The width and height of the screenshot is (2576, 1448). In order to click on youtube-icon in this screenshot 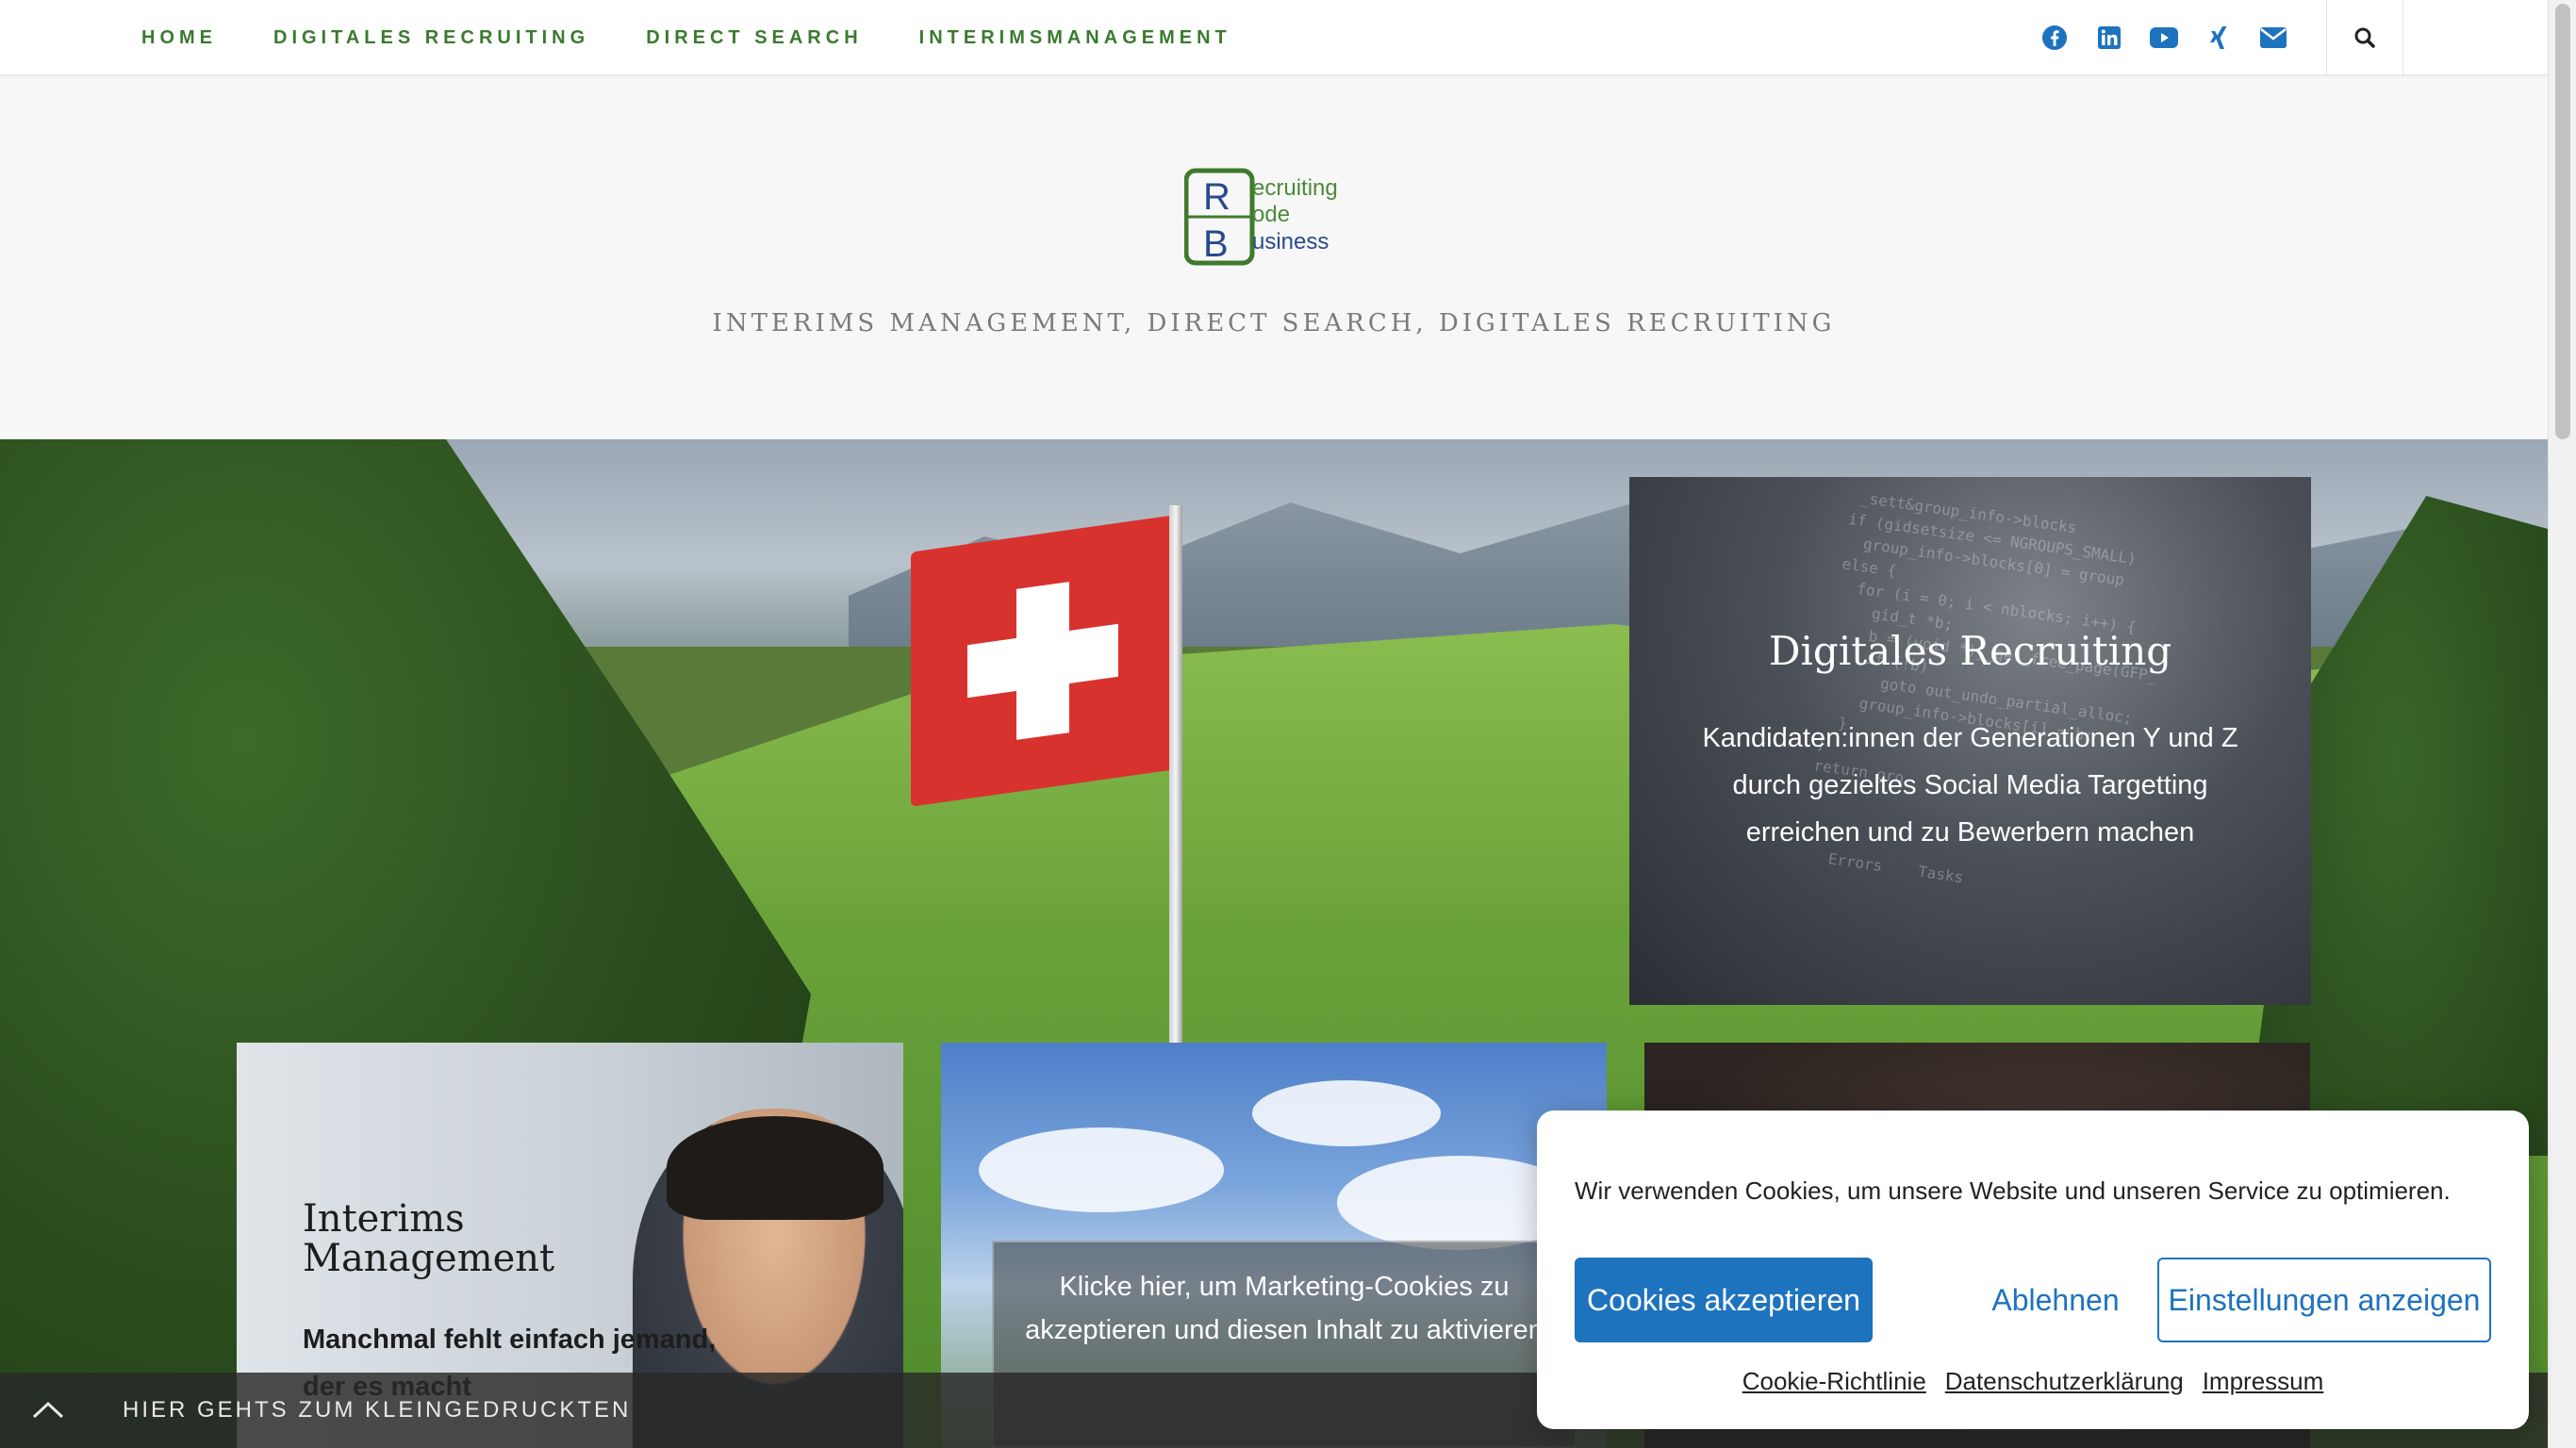, I will do `click(2164, 38)`.